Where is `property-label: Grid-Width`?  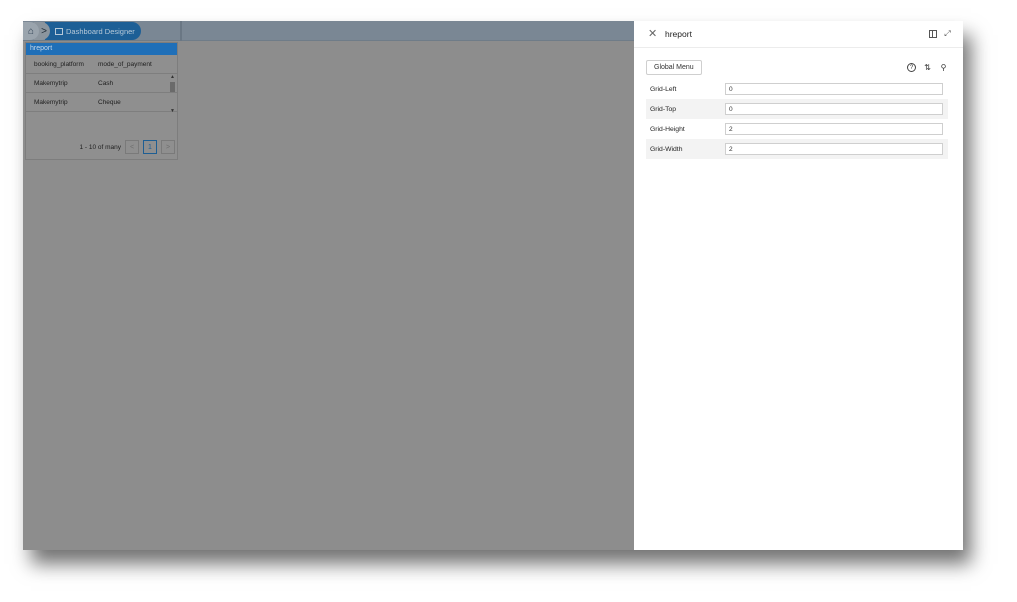
property-label: Grid-Width is located at coordinates (666, 149).